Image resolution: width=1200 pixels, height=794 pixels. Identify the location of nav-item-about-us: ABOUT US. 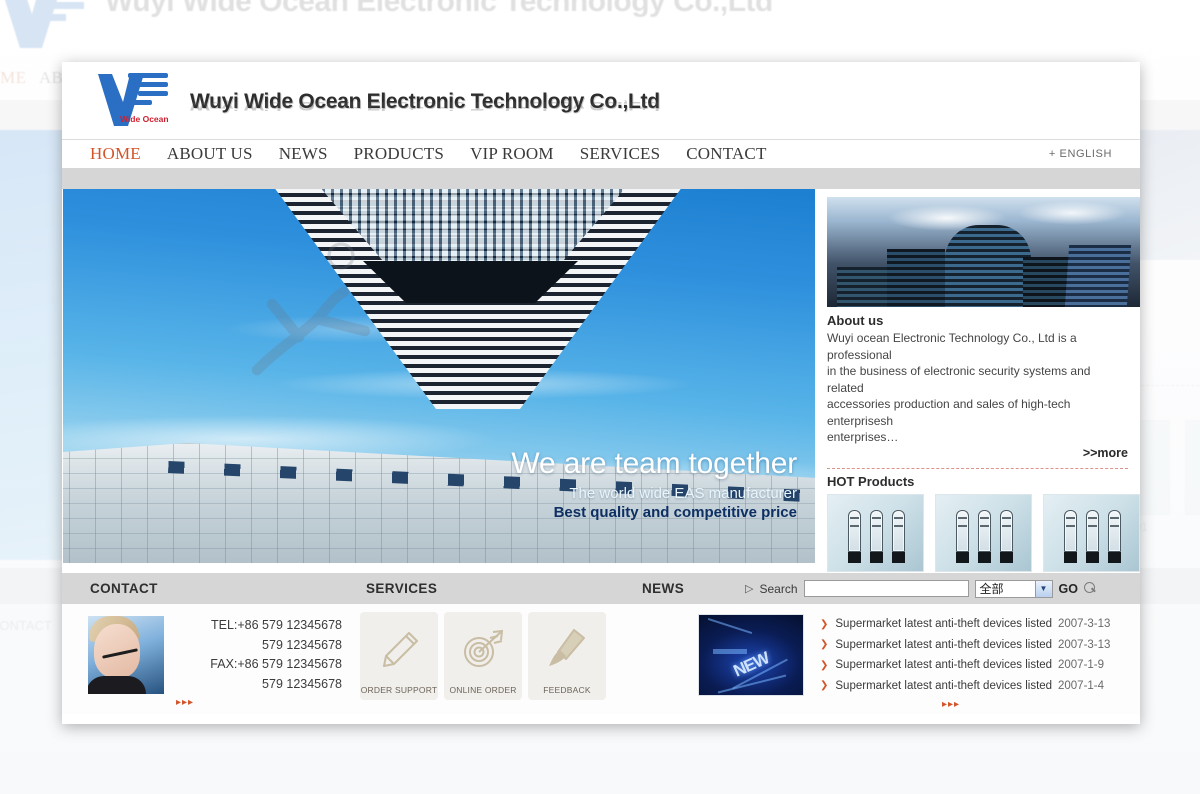
(216, 154).